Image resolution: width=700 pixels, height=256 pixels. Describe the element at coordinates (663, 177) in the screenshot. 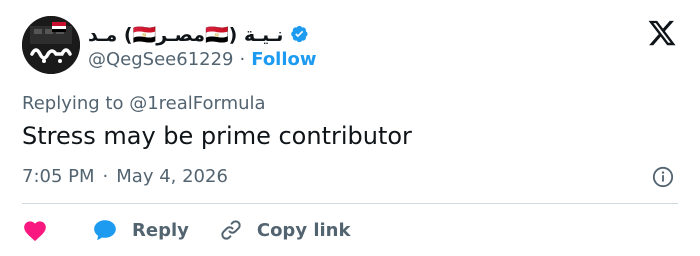

I see `info-icon` at that location.